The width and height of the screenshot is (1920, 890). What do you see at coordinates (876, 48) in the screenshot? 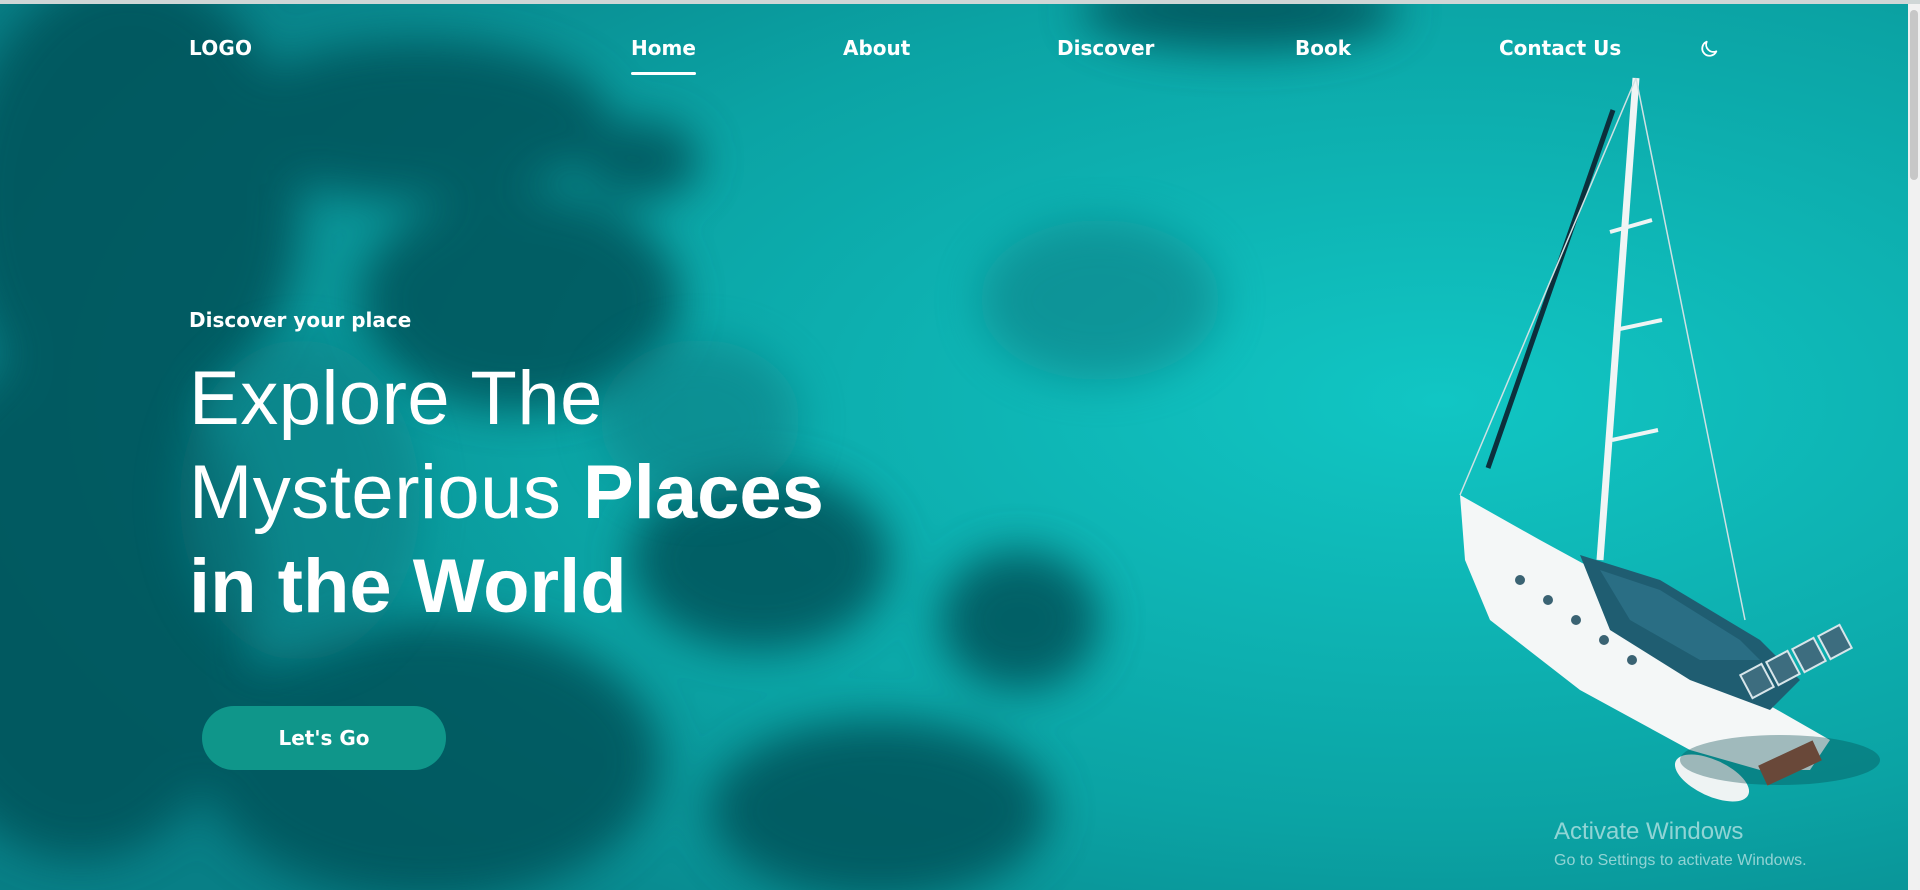
I see `nav-link-about: About` at bounding box center [876, 48].